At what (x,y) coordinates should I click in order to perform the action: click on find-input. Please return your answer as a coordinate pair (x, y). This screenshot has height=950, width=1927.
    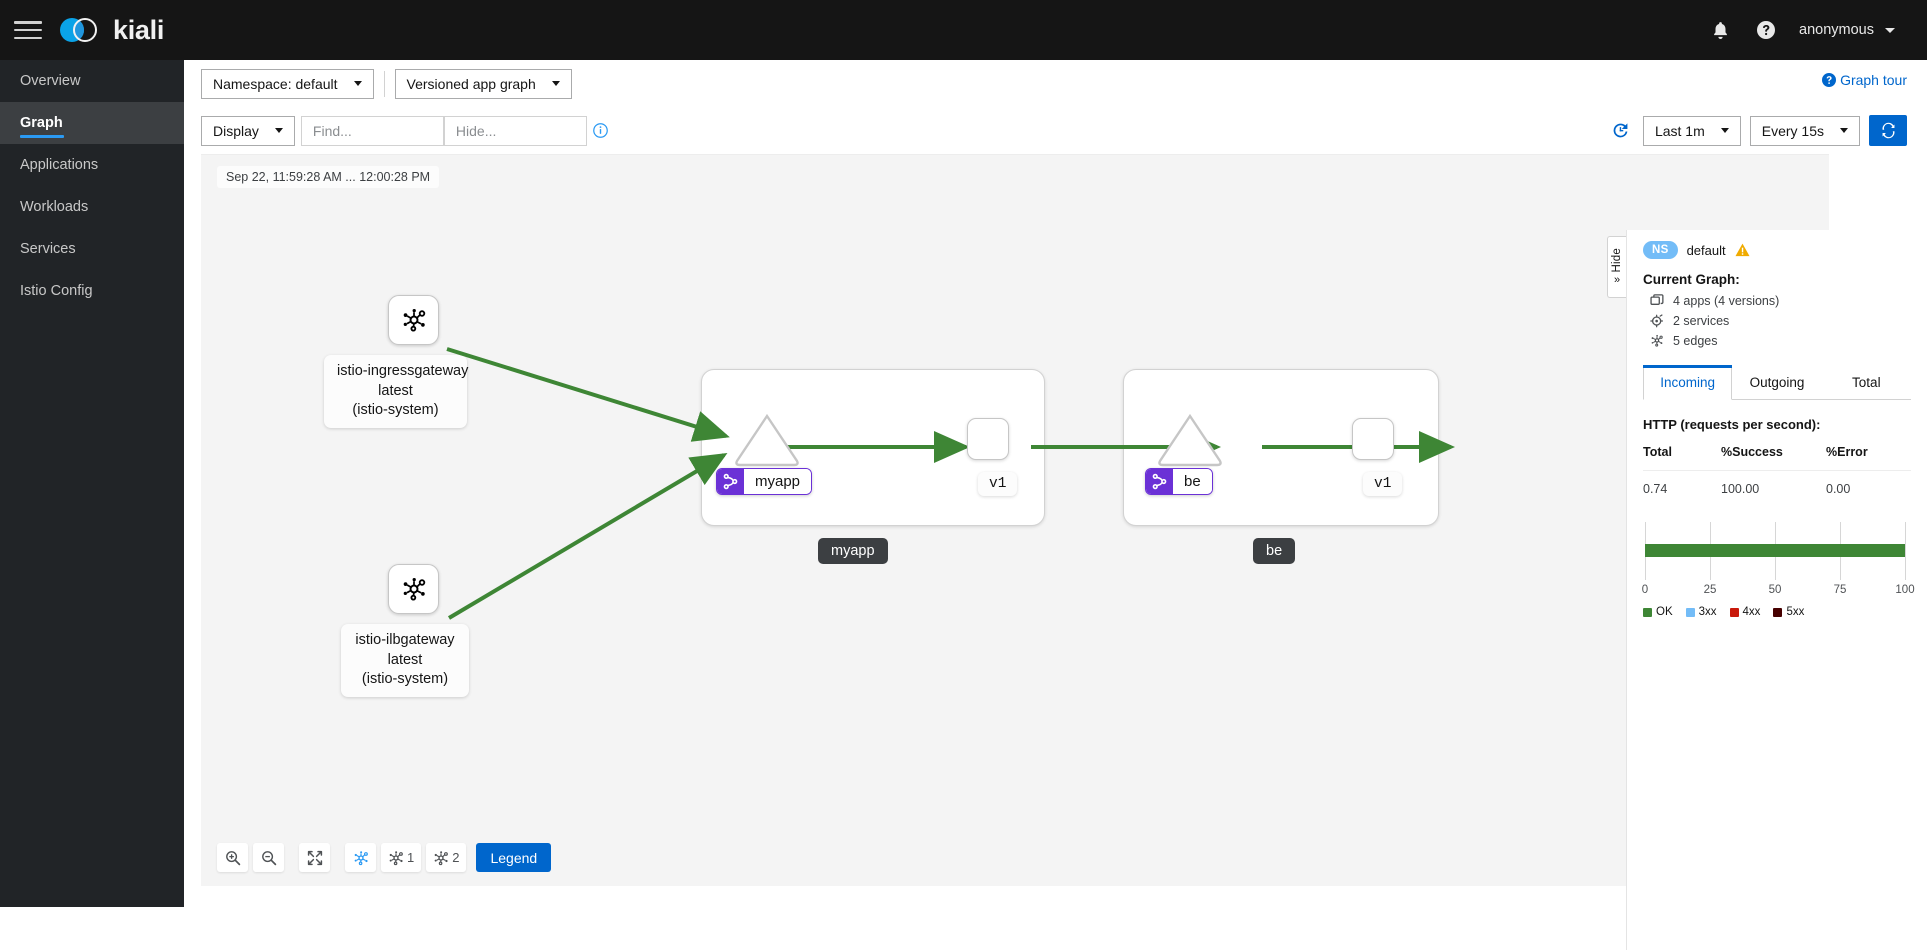
    Looking at the image, I should click on (372, 130).